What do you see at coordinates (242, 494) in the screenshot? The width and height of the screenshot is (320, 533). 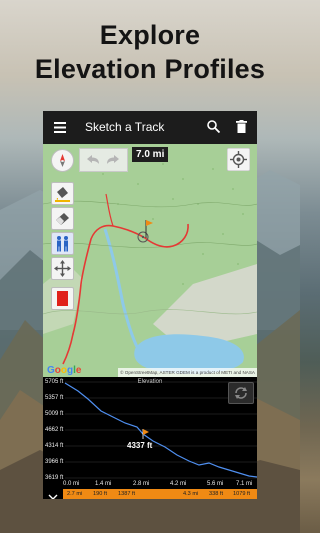 I see `stat-right-descent: 1079 ft` at bounding box center [242, 494].